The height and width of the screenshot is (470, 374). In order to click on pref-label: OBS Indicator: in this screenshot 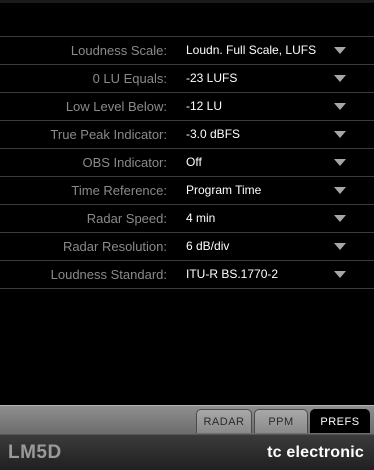, I will do `click(124, 162)`.